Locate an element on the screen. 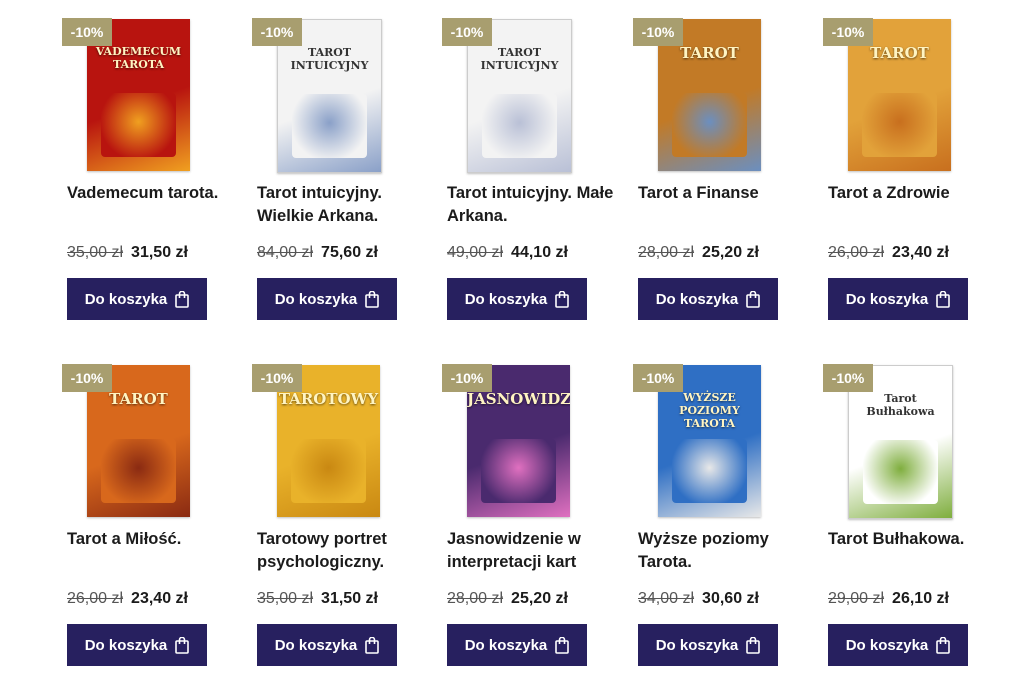 The width and height of the screenshot is (1024, 683). price-row: 34,00 zł 30,60 zł is located at coordinates (698, 599).